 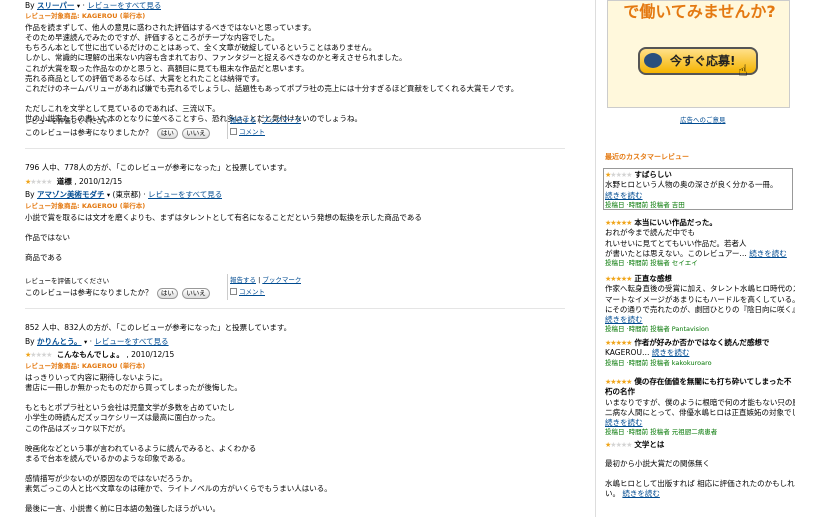 What do you see at coordinates (647, 157) in the screenshot?
I see `recent-reviews-header: 最近のカスタマーレビュー` at bounding box center [647, 157].